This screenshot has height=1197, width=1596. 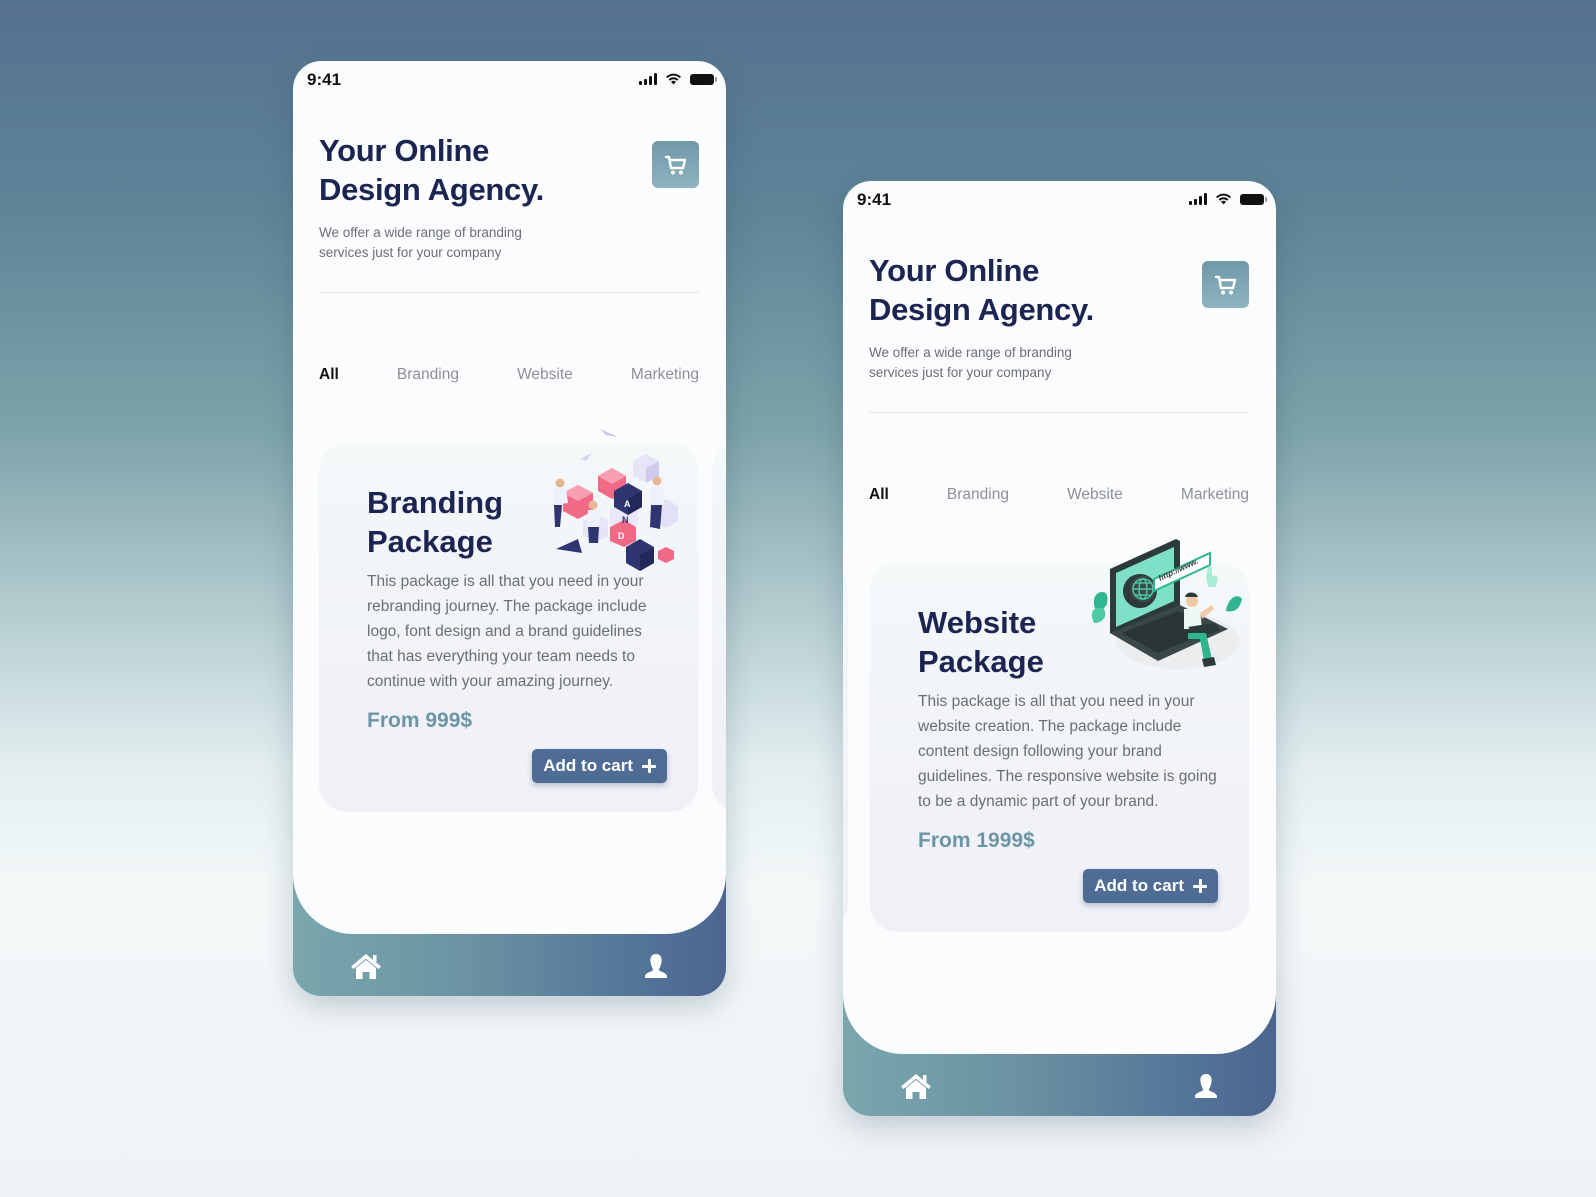 I want to click on laptop-website-illustration: http://www., so click(x=1166, y=604).